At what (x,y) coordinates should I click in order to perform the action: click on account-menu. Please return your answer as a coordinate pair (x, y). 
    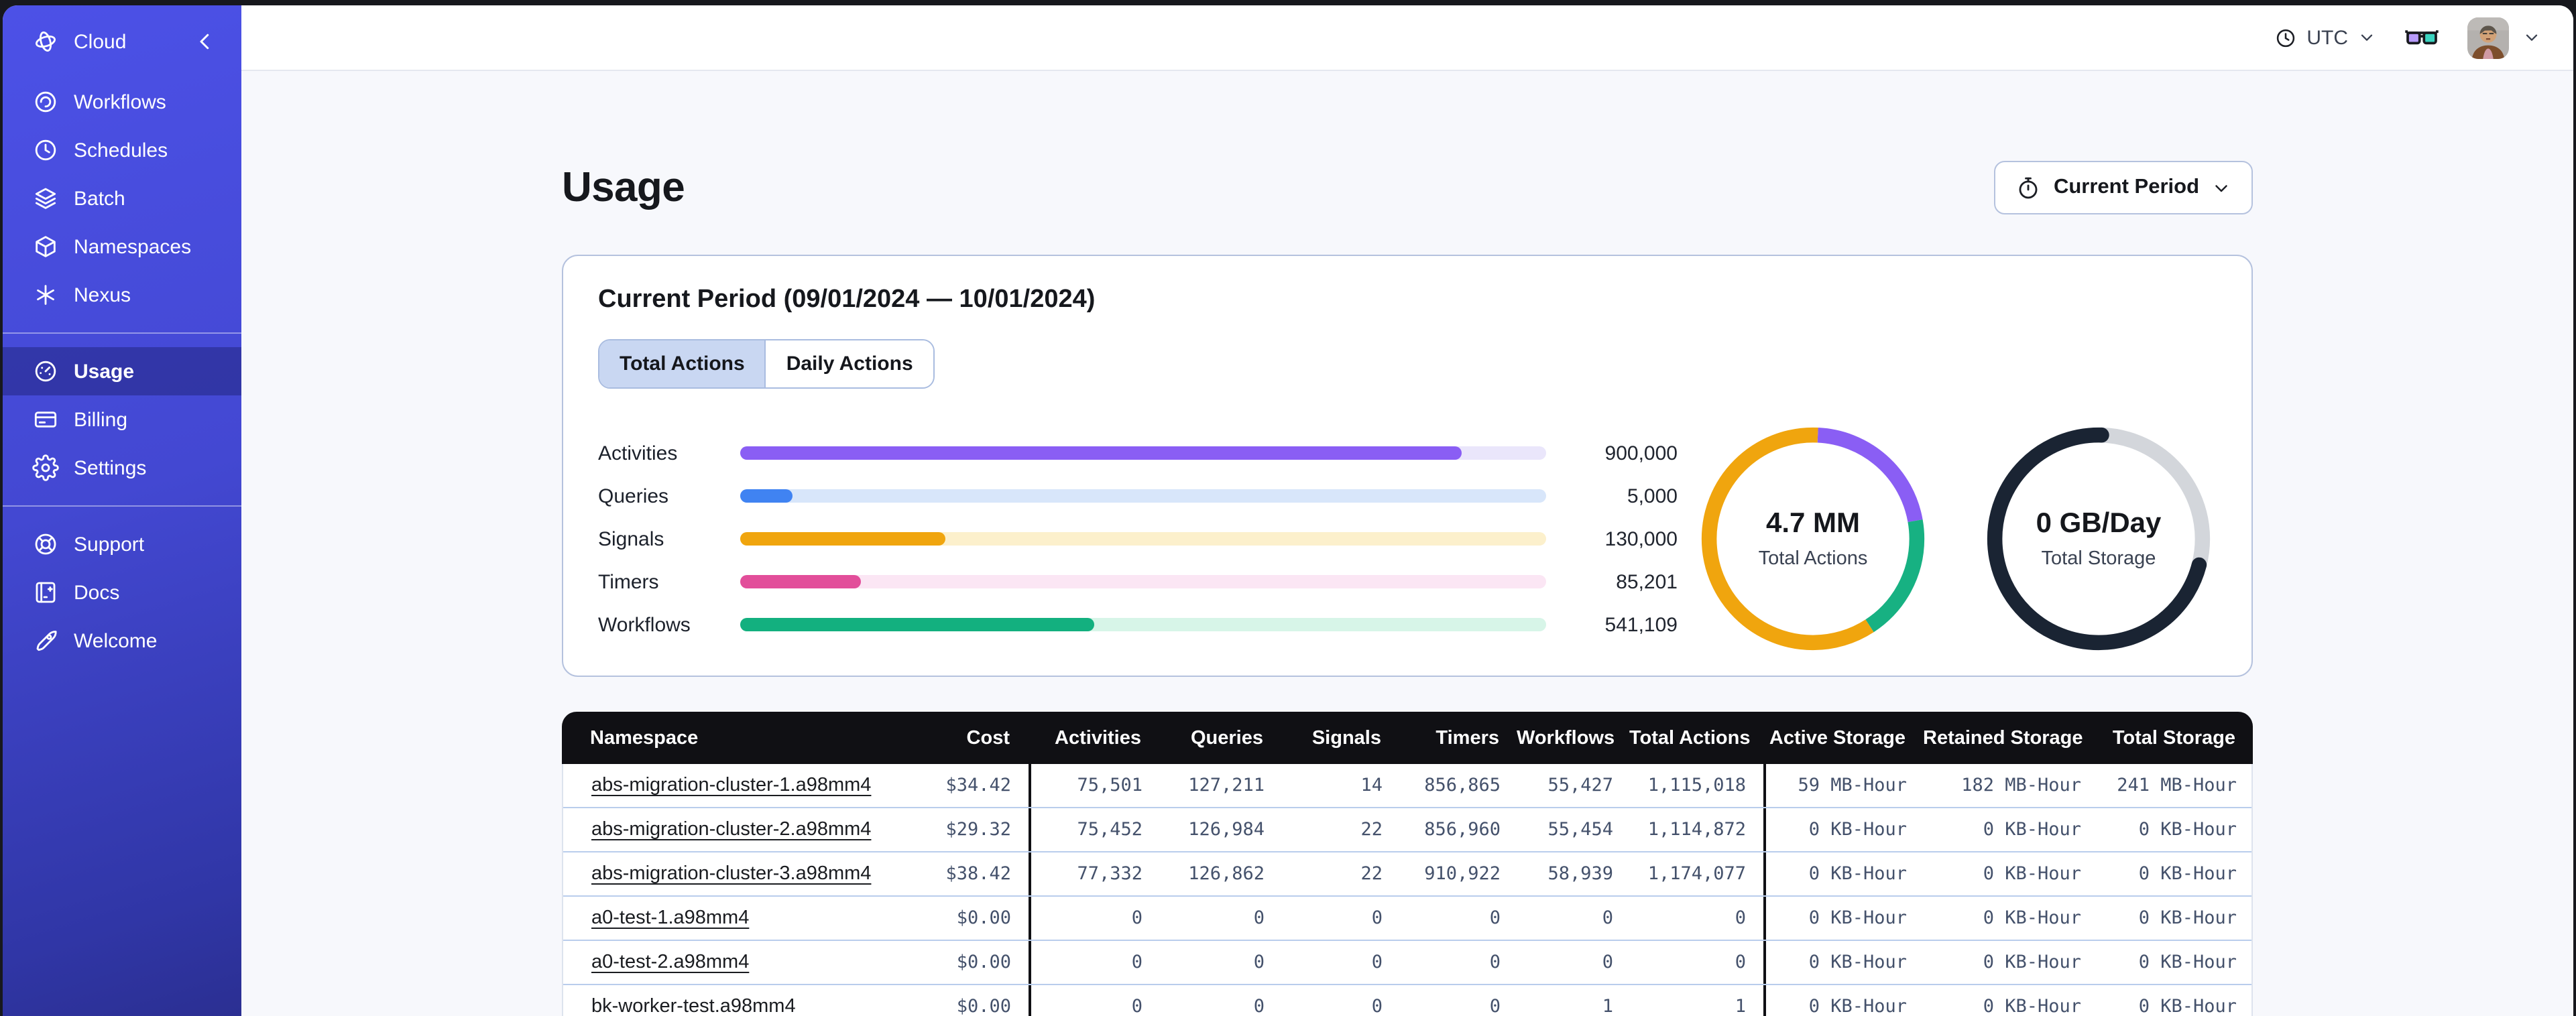
    Looking at the image, I should click on (2504, 37).